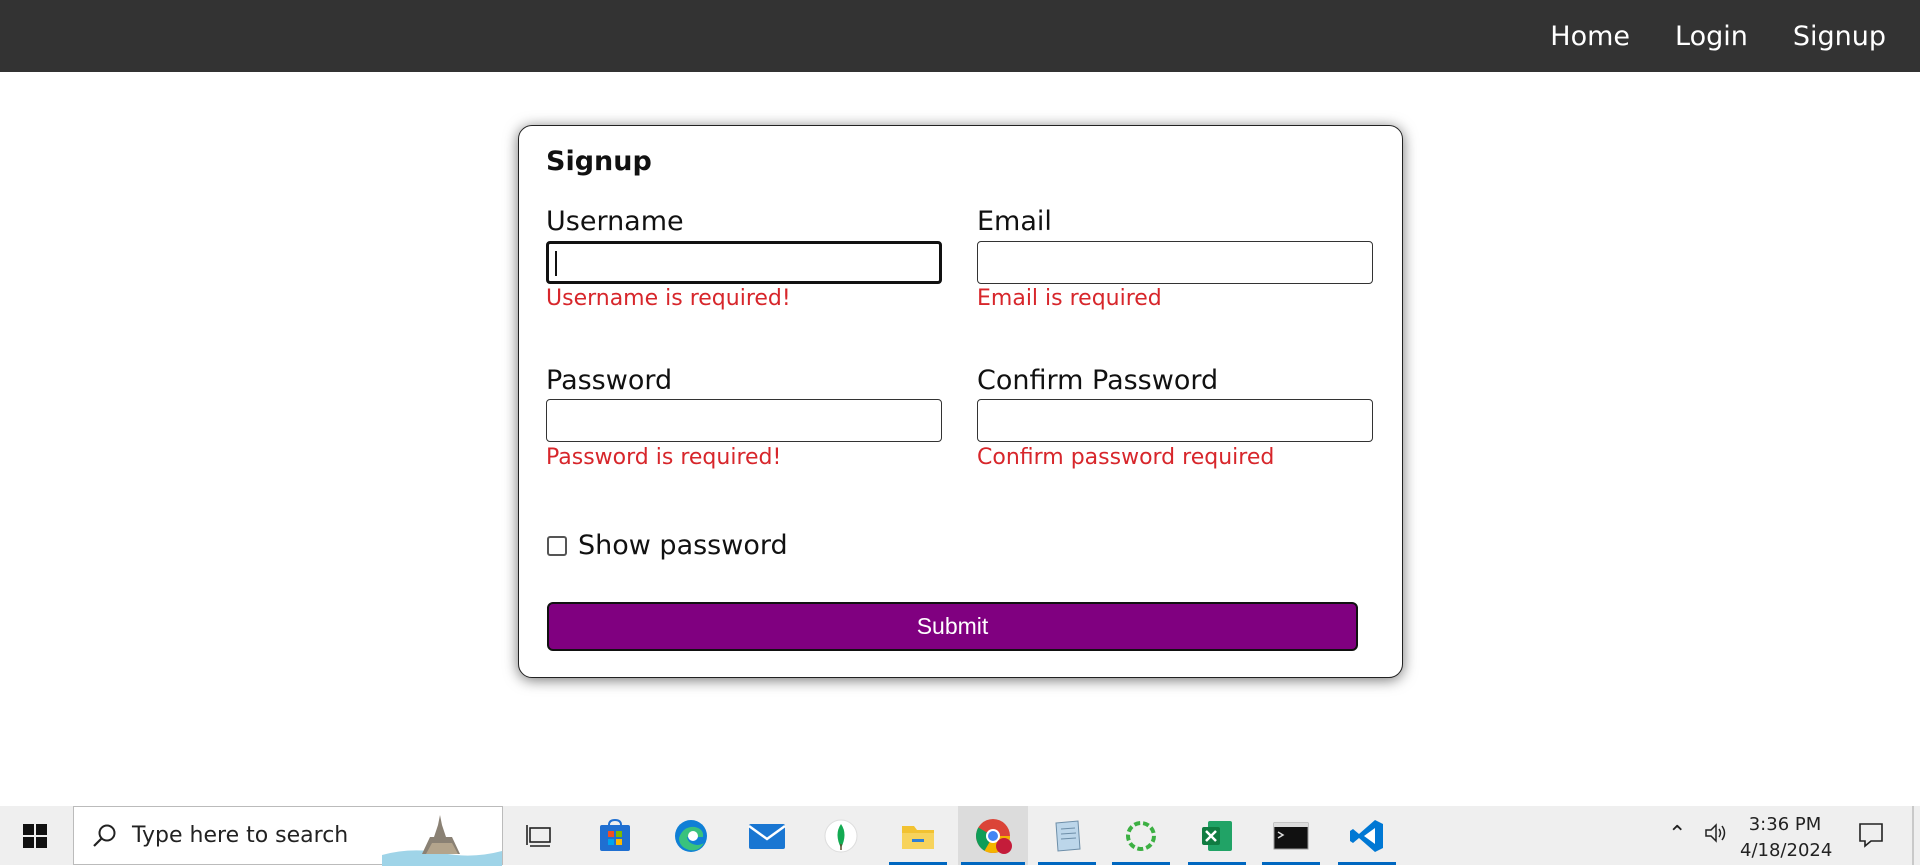 This screenshot has height=866, width=1920. I want to click on password-input, so click(744, 420).